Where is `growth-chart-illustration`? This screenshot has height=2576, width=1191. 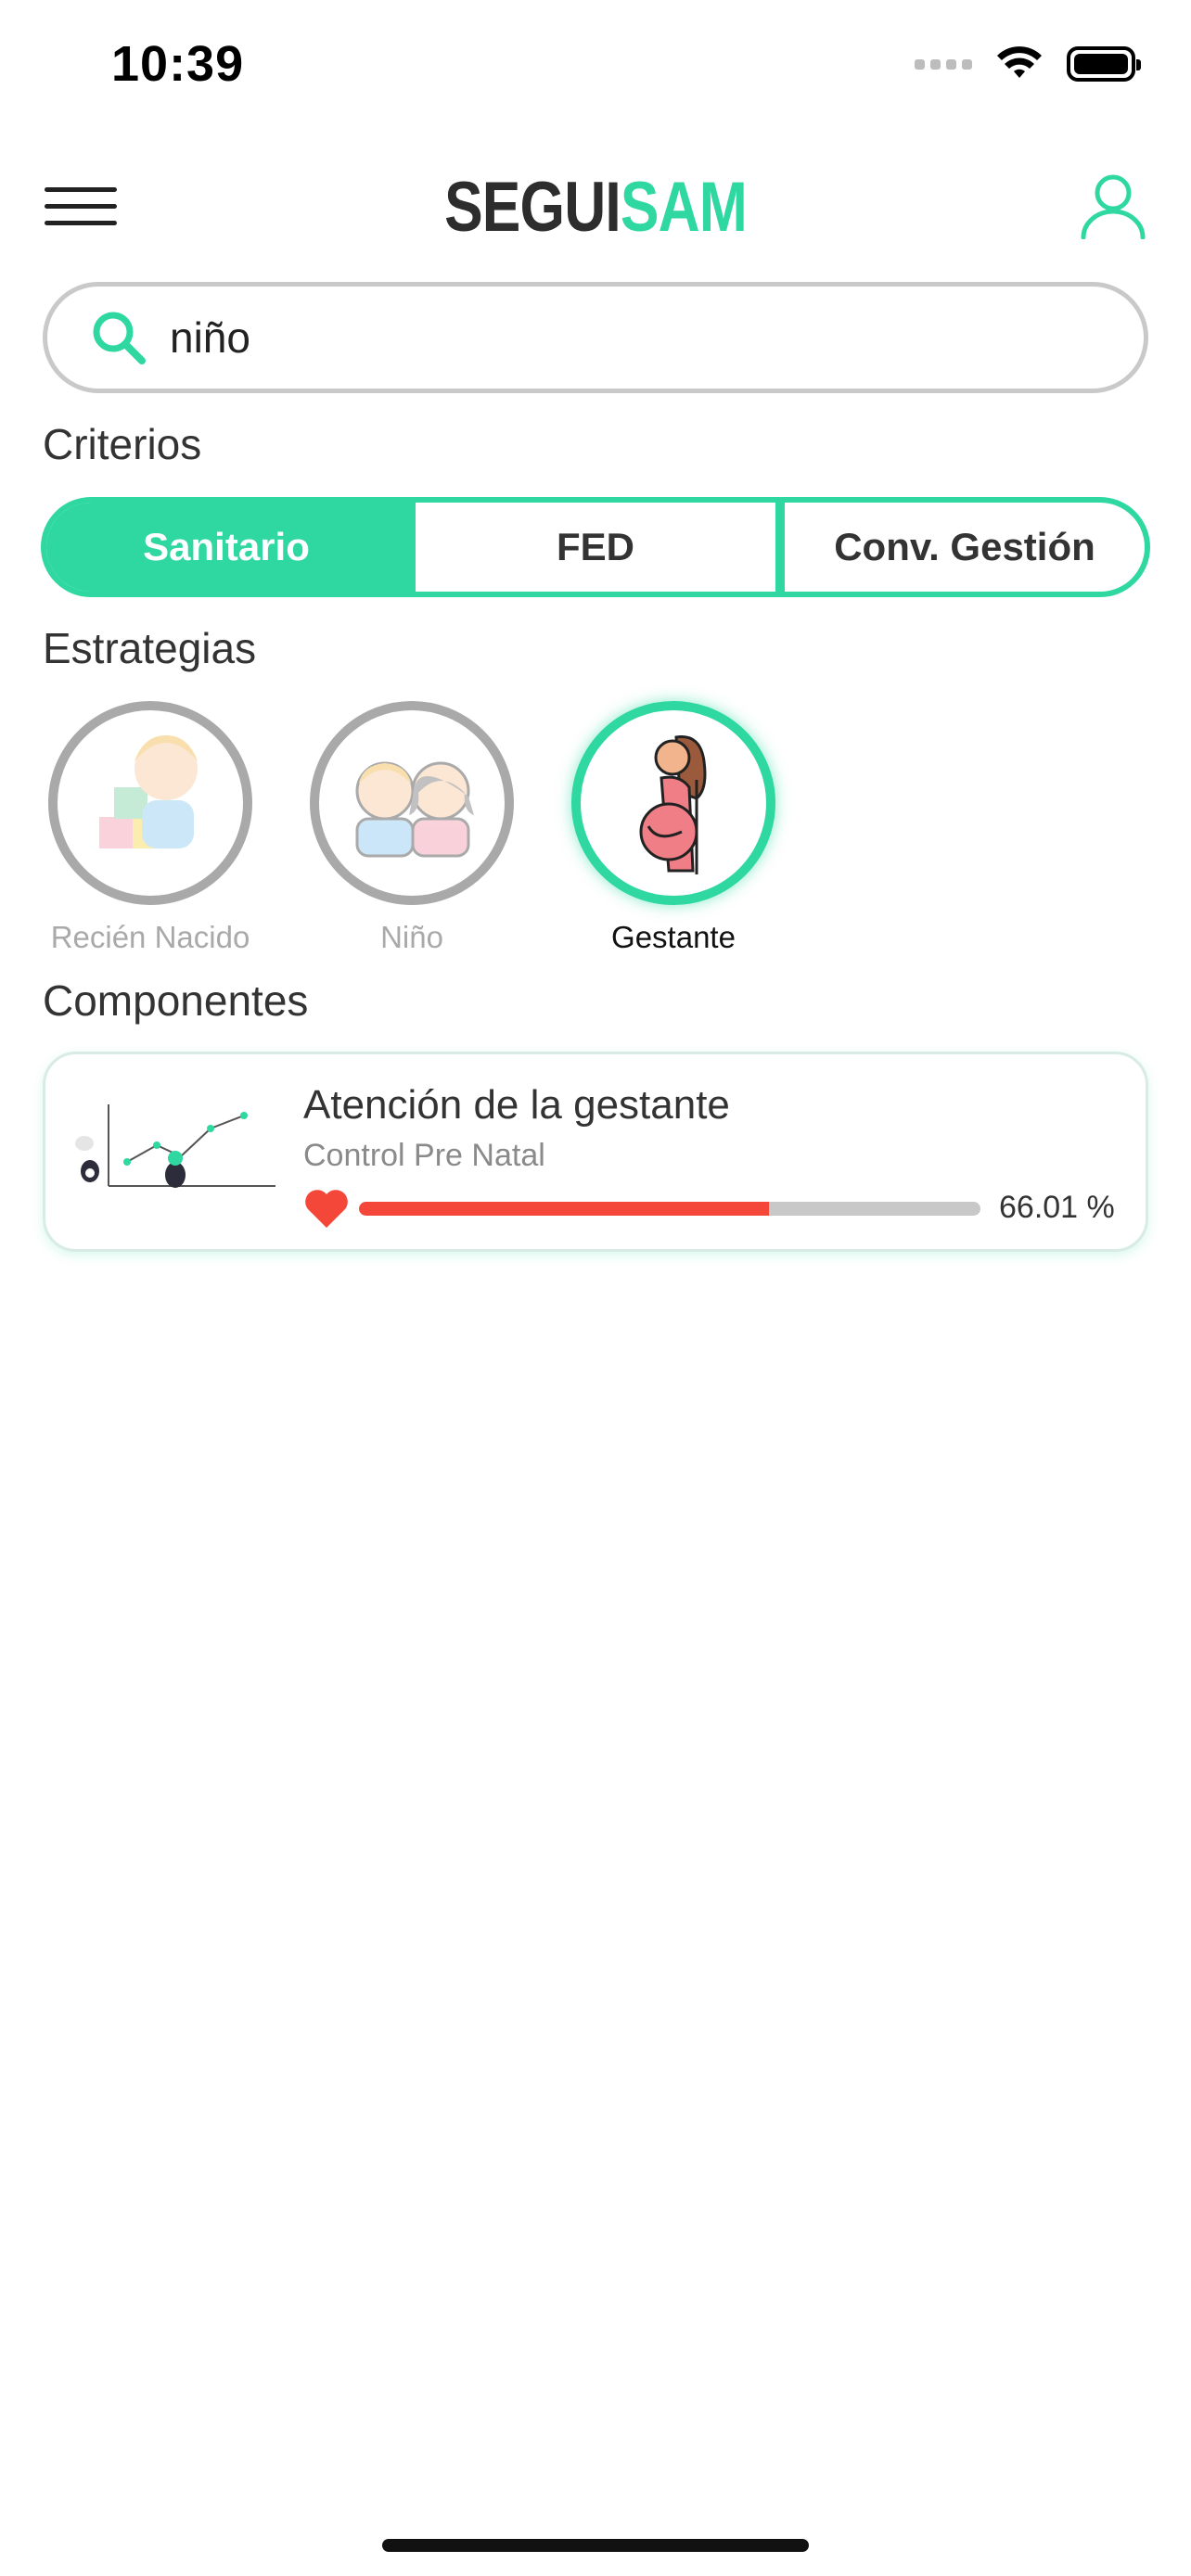
growth-chart-illustration is located at coordinates (175, 1146).